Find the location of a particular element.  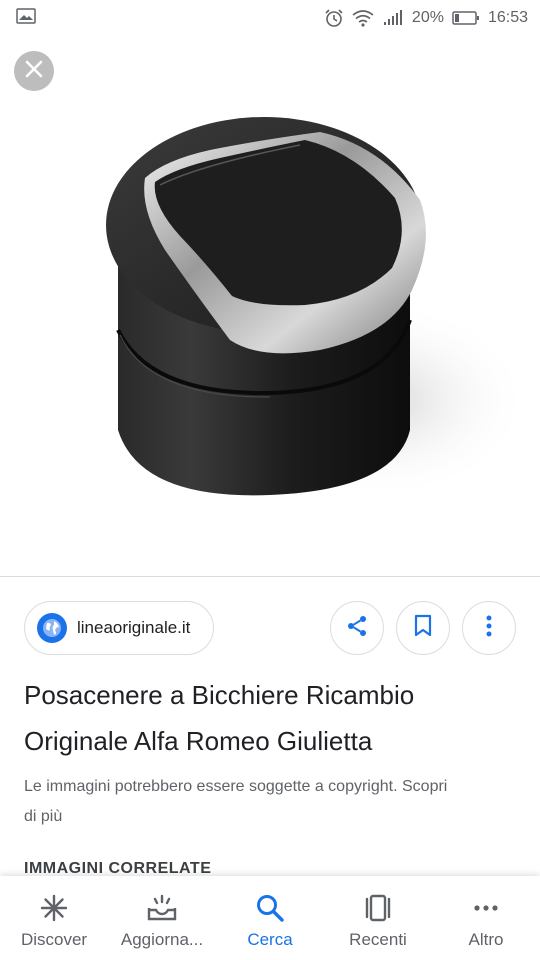

status-left is located at coordinates (26, 18).